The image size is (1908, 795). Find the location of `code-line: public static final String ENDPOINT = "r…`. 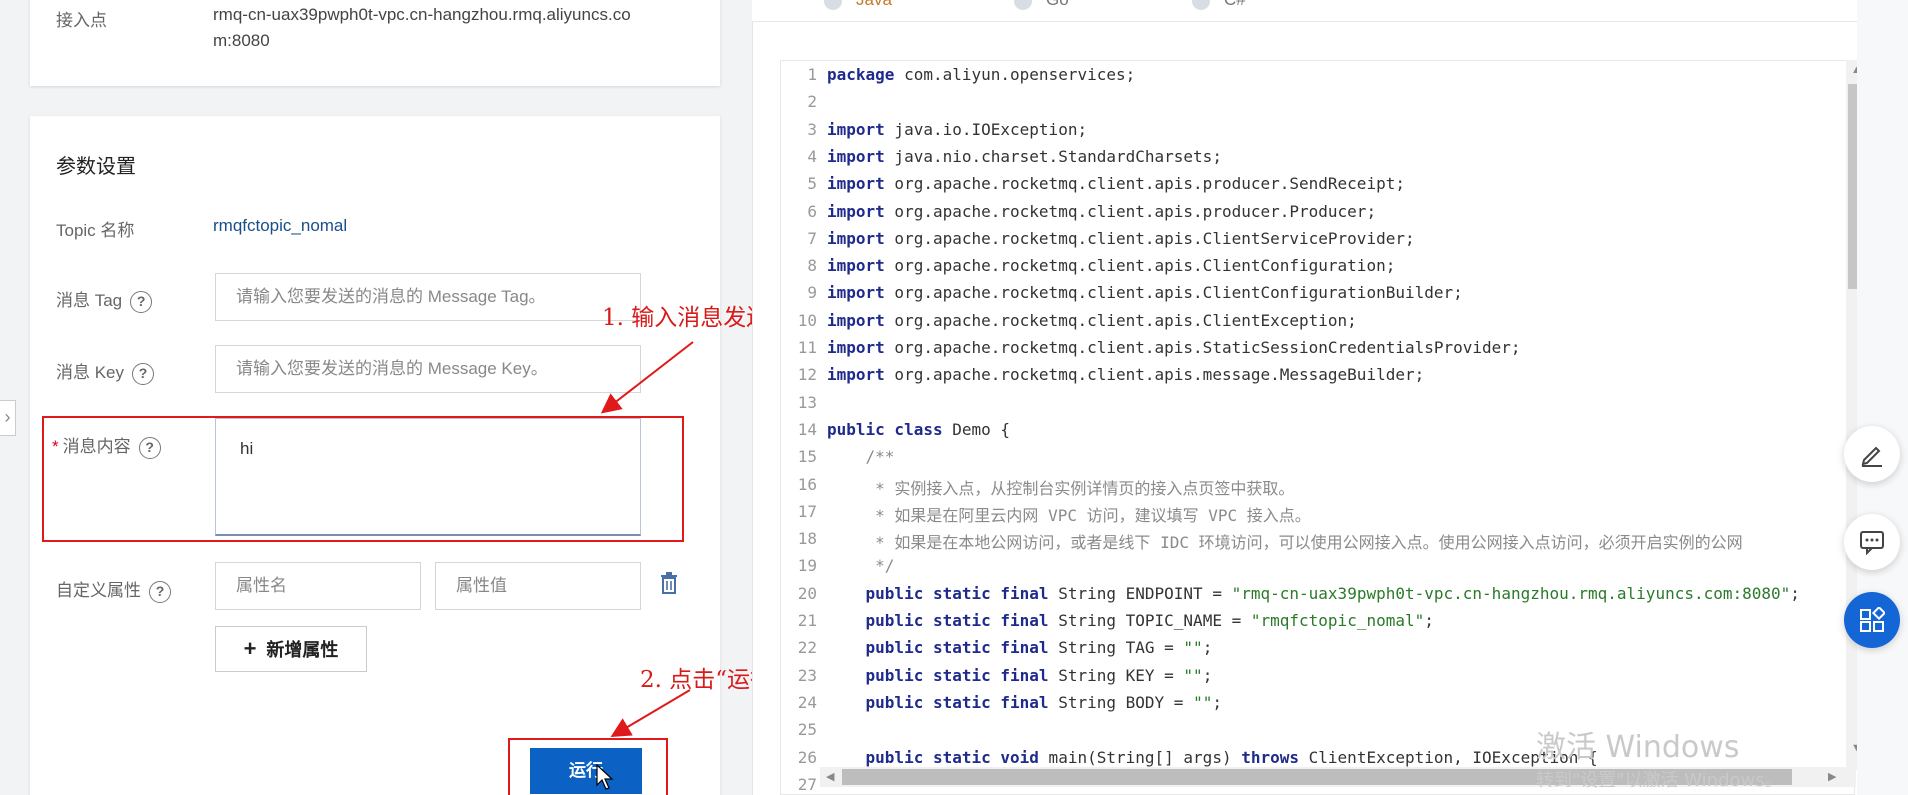

code-line: public static final String ENDPOINT = "r… is located at coordinates (1313, 593).